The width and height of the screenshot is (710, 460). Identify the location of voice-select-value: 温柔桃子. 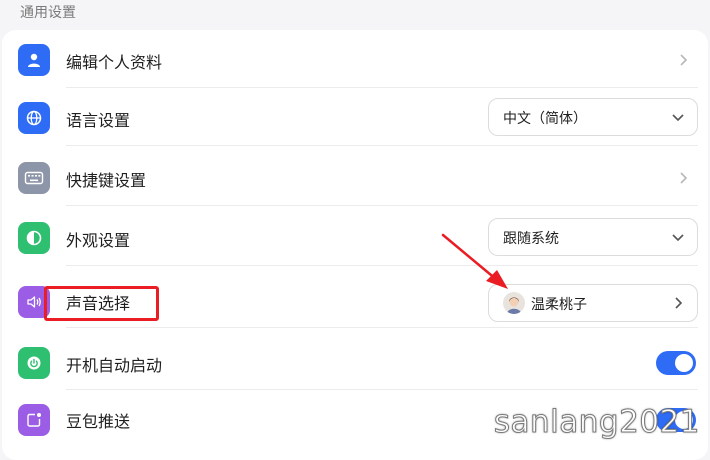
(559, 305).